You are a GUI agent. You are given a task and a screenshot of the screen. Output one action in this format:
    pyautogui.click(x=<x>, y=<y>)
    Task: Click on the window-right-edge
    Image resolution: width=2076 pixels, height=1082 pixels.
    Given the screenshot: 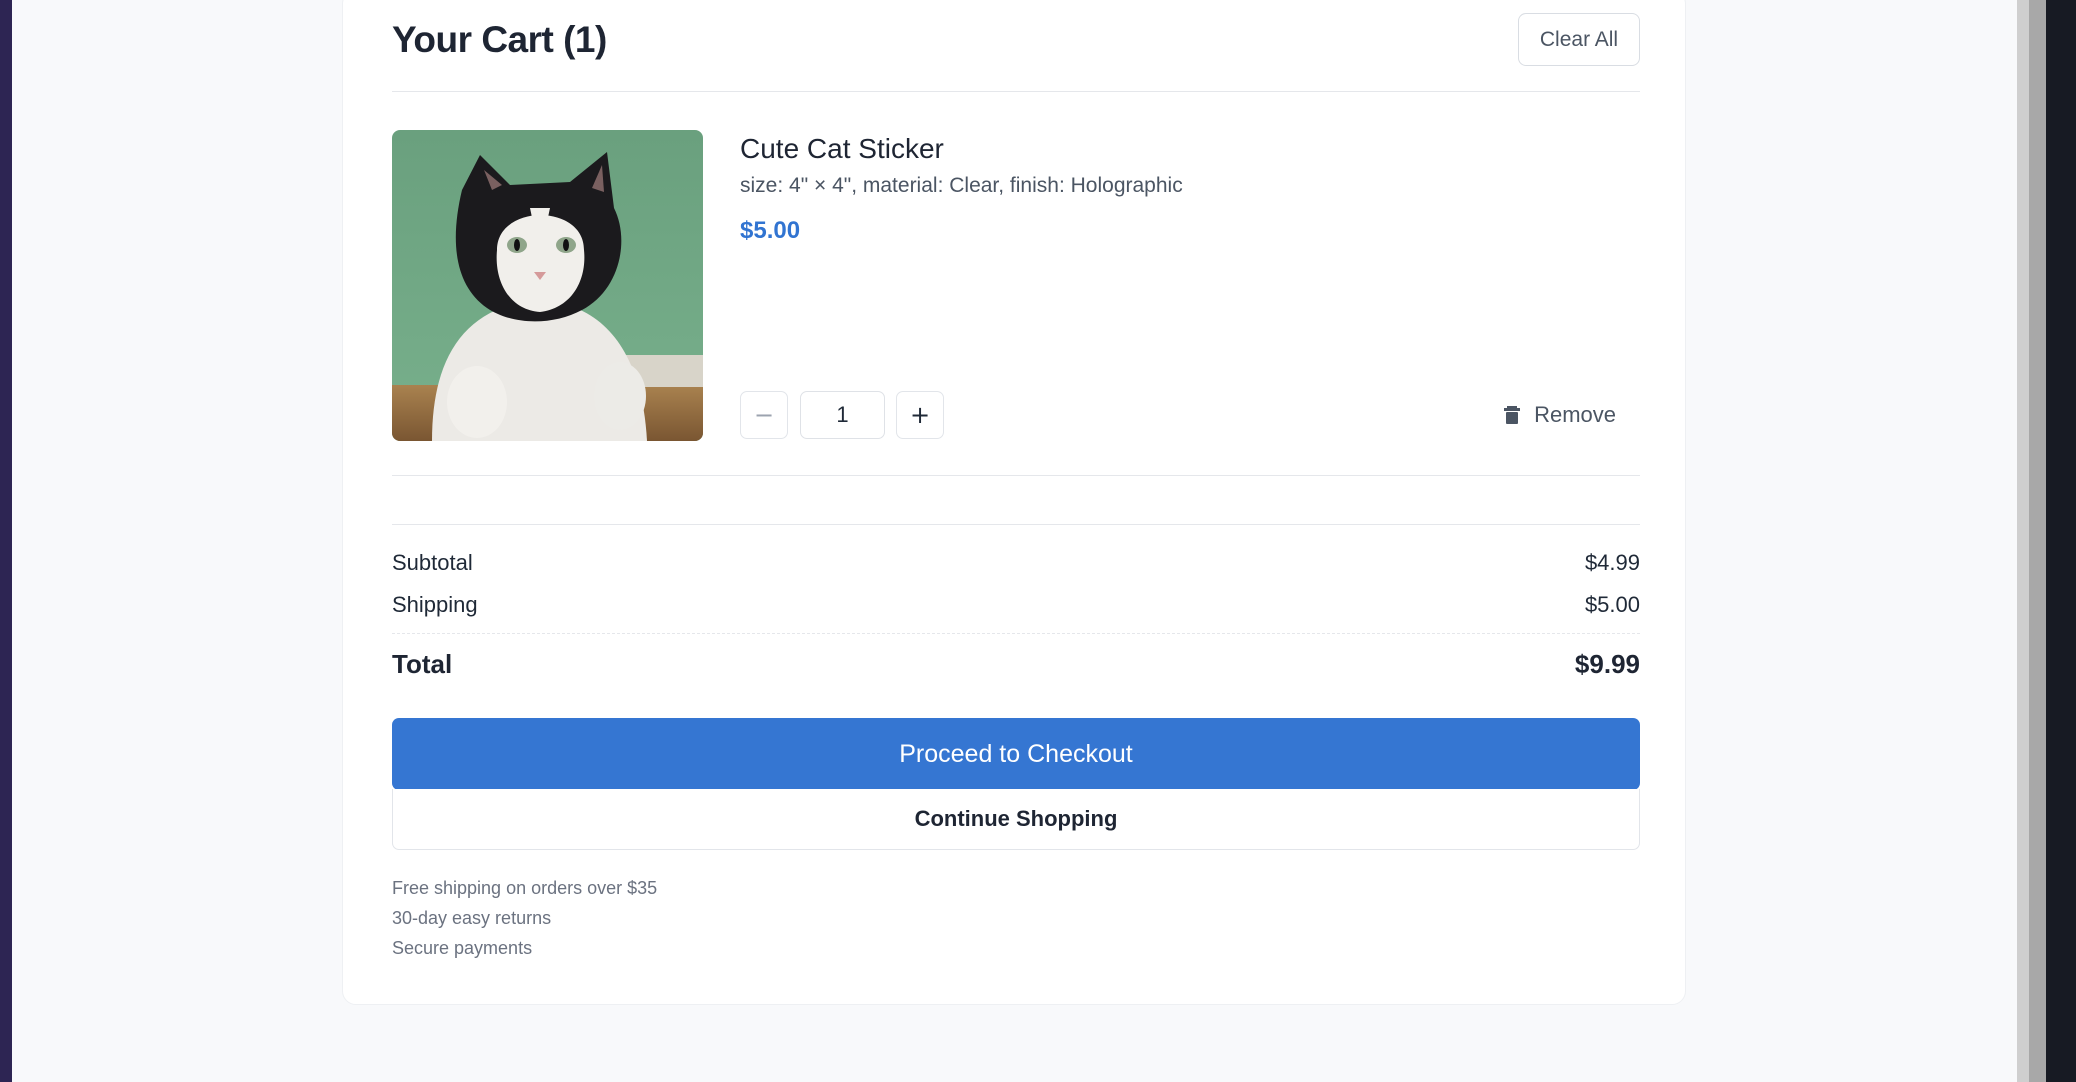 What is the action you would take?
    pyautogui.click(x=2061, y=541)
    